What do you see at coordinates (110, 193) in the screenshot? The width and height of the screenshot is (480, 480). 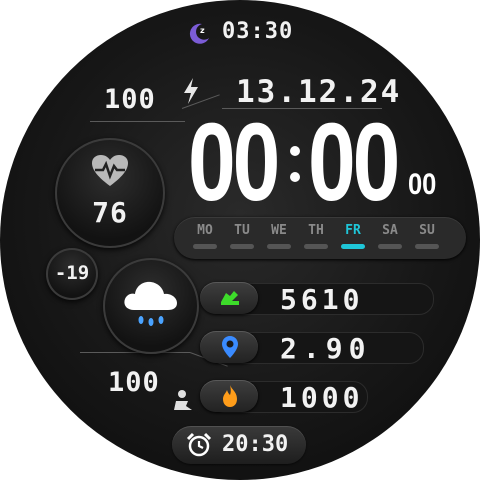 I see `heart-rate-complication: 76` at bounding box center [110, 193].